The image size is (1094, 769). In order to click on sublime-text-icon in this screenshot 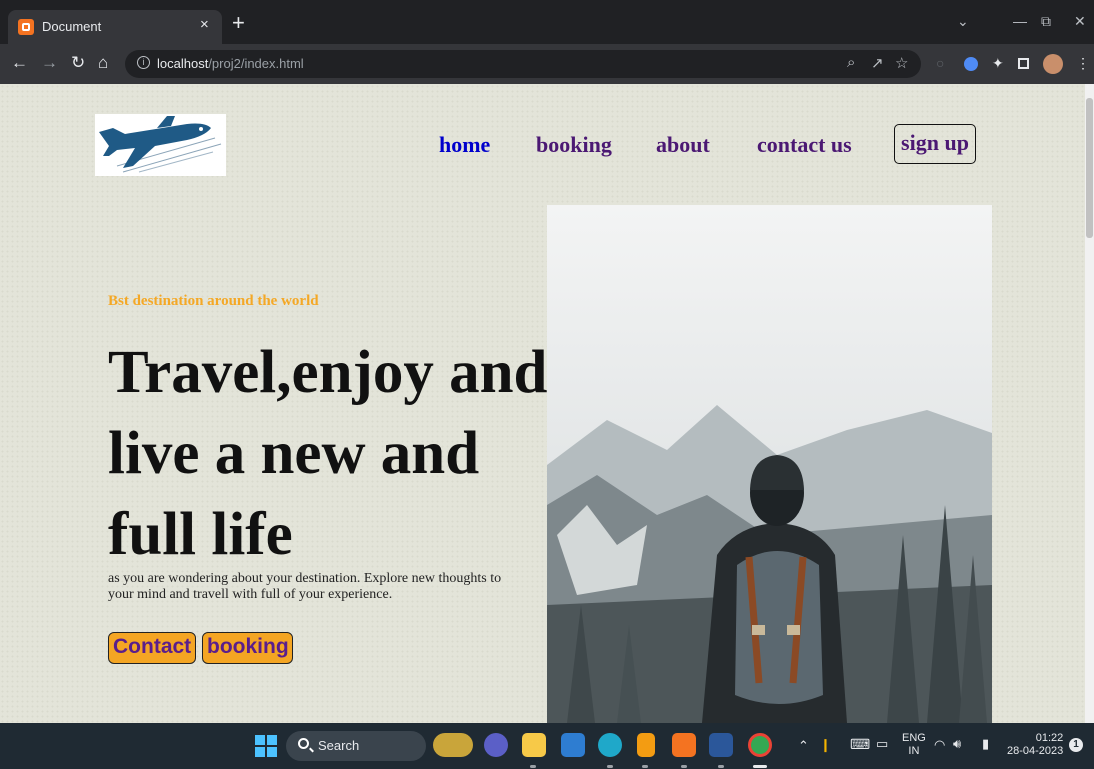, I will do `click(646, 745)`.